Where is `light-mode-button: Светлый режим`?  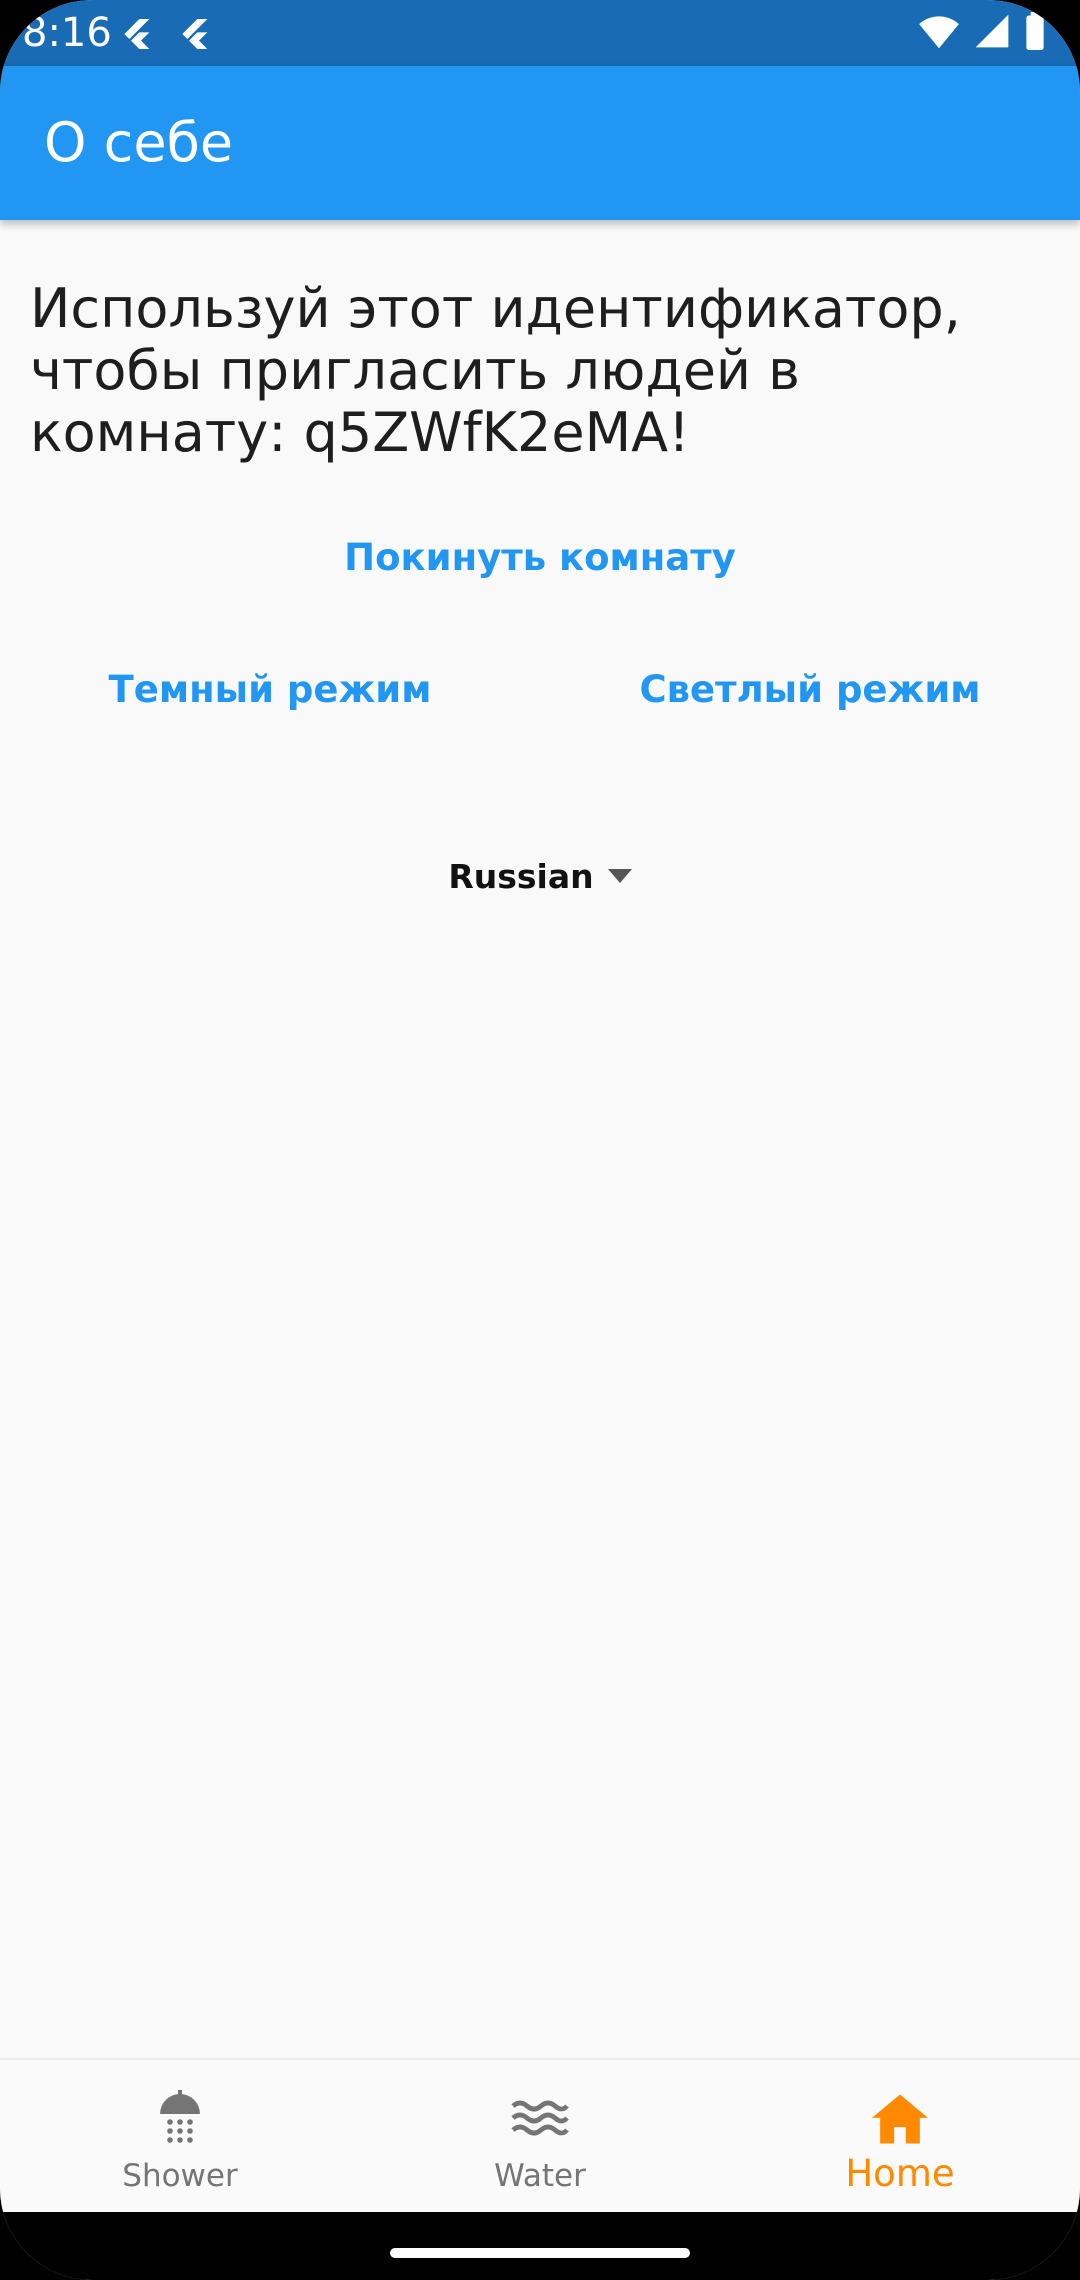
light-mode-button: Светлый режим is located at coordinates (810, 690).